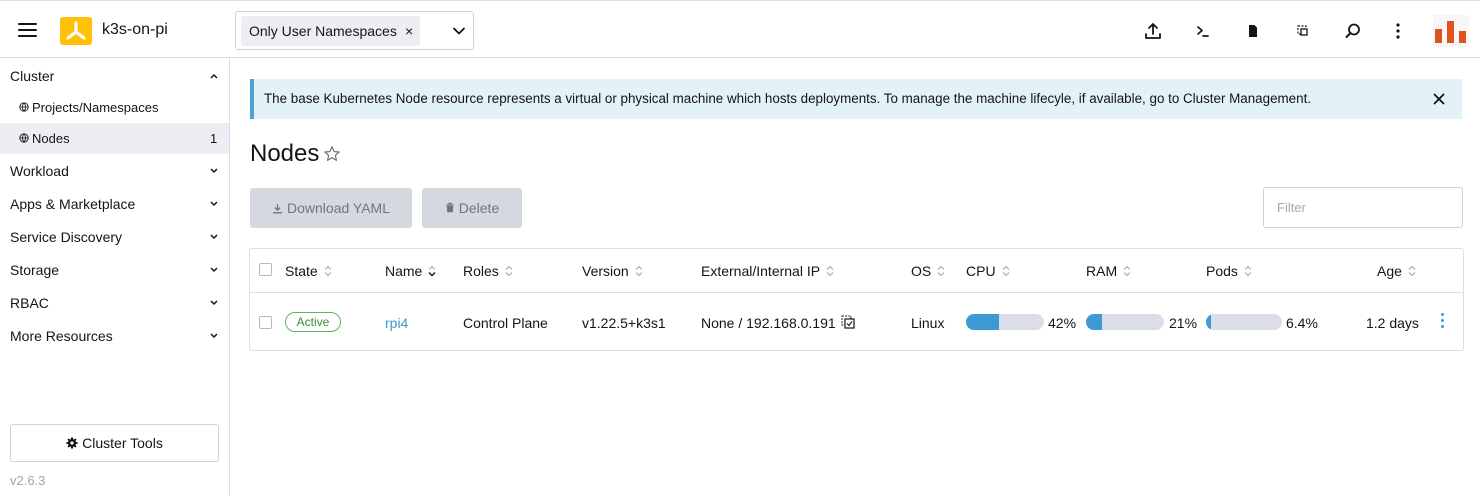 The height and width of the screenshot is (496, 1480). I want to click on cluster-name: k3s-on-pi, so click(135, 30).